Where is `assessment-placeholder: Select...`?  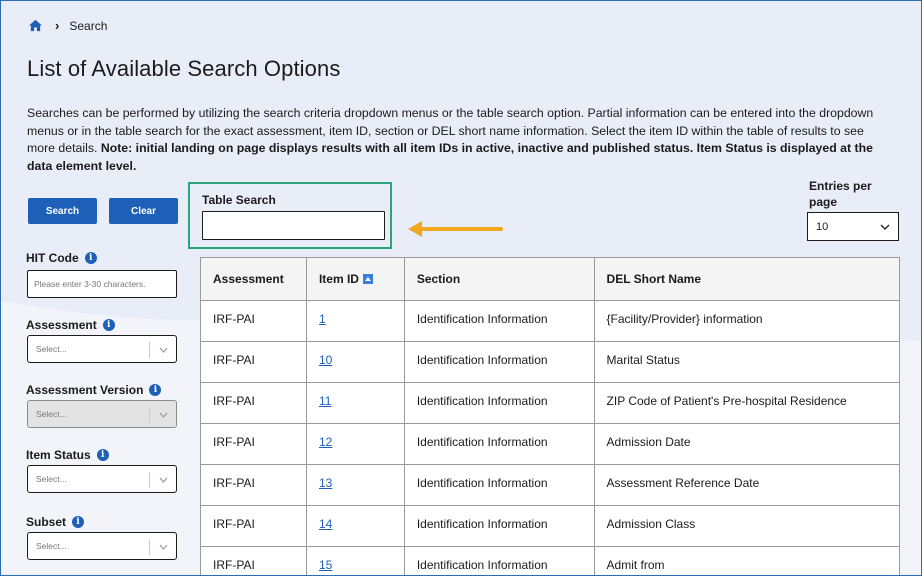
assessment-placeholder: Select... is located at coordinates (51, 349).